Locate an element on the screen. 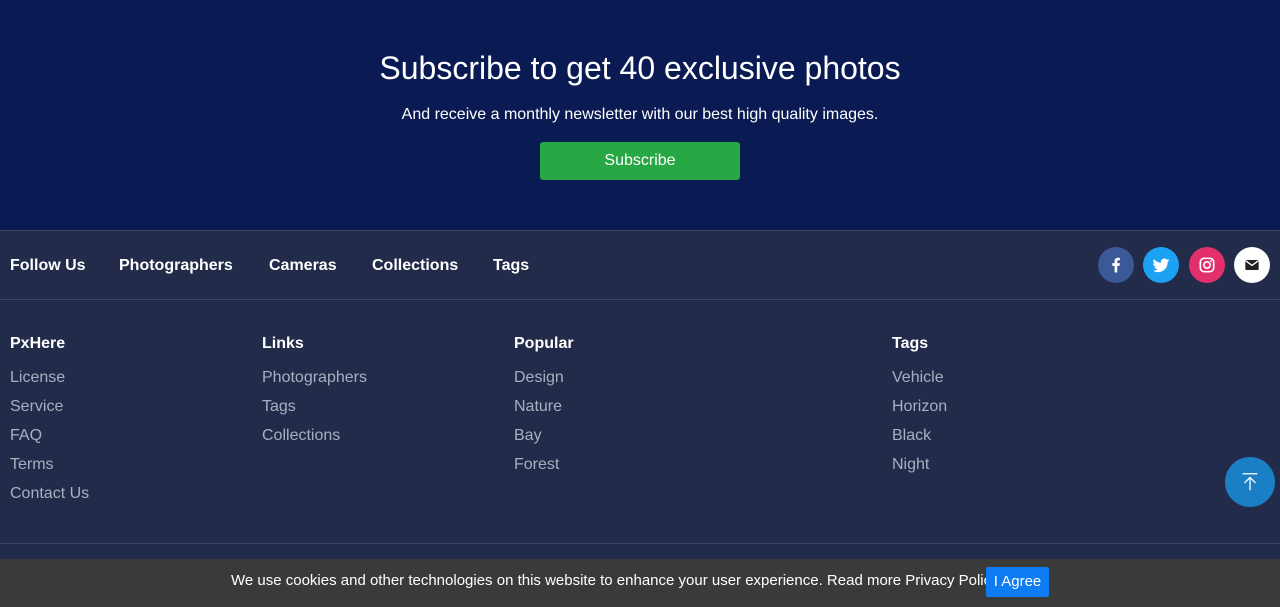 The image size is (1280, 607). footer-link-nature: Nature is located at coordinates (538, 406).